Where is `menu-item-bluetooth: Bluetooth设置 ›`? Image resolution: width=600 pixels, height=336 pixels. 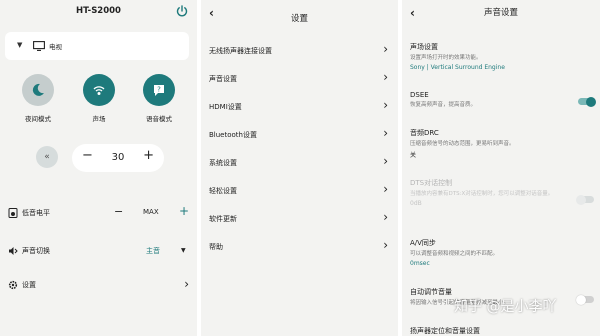 menu-item-bluetooth: Bluetooth设置 › is located at coordinates (299, 135).